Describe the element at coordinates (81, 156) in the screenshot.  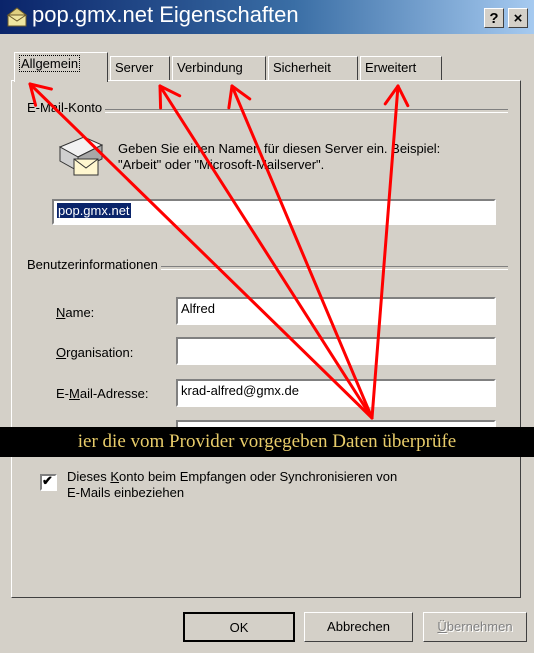
I see `mail-account-icon` at that location.